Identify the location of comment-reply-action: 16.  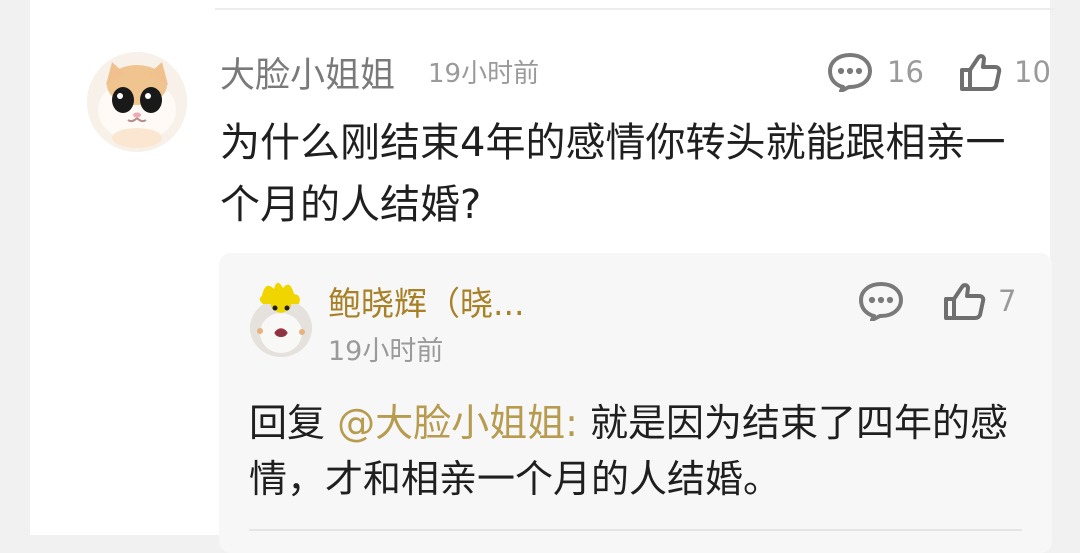
(875, 72).